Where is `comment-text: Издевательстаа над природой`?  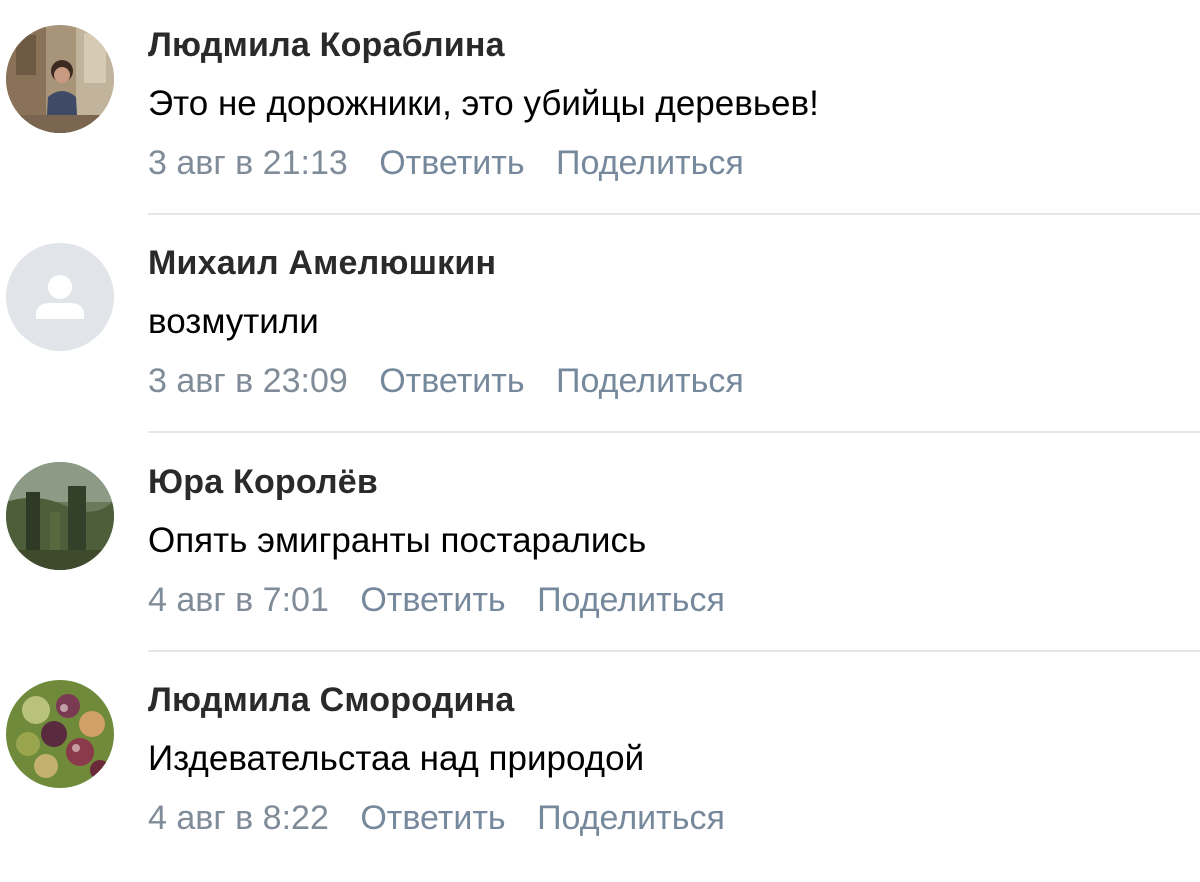
comment-text: Издевательстаа над природой is located at coordinates (396, 758).